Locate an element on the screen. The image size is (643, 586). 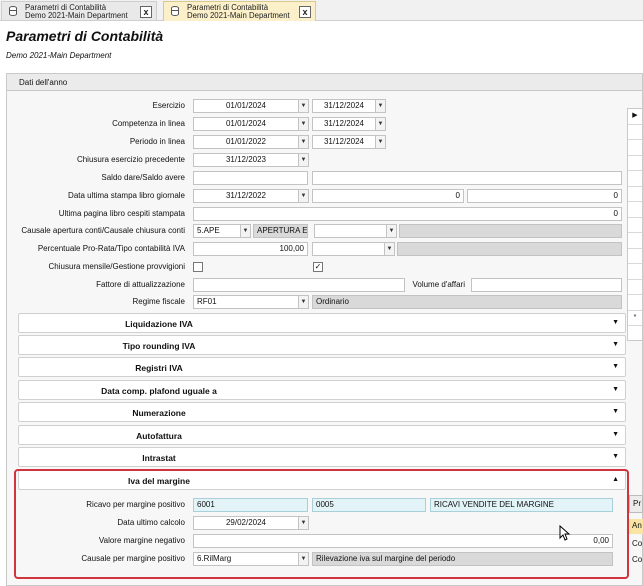
periodo-to-field: 31/12/2024 is located at coordinates (344, 142).